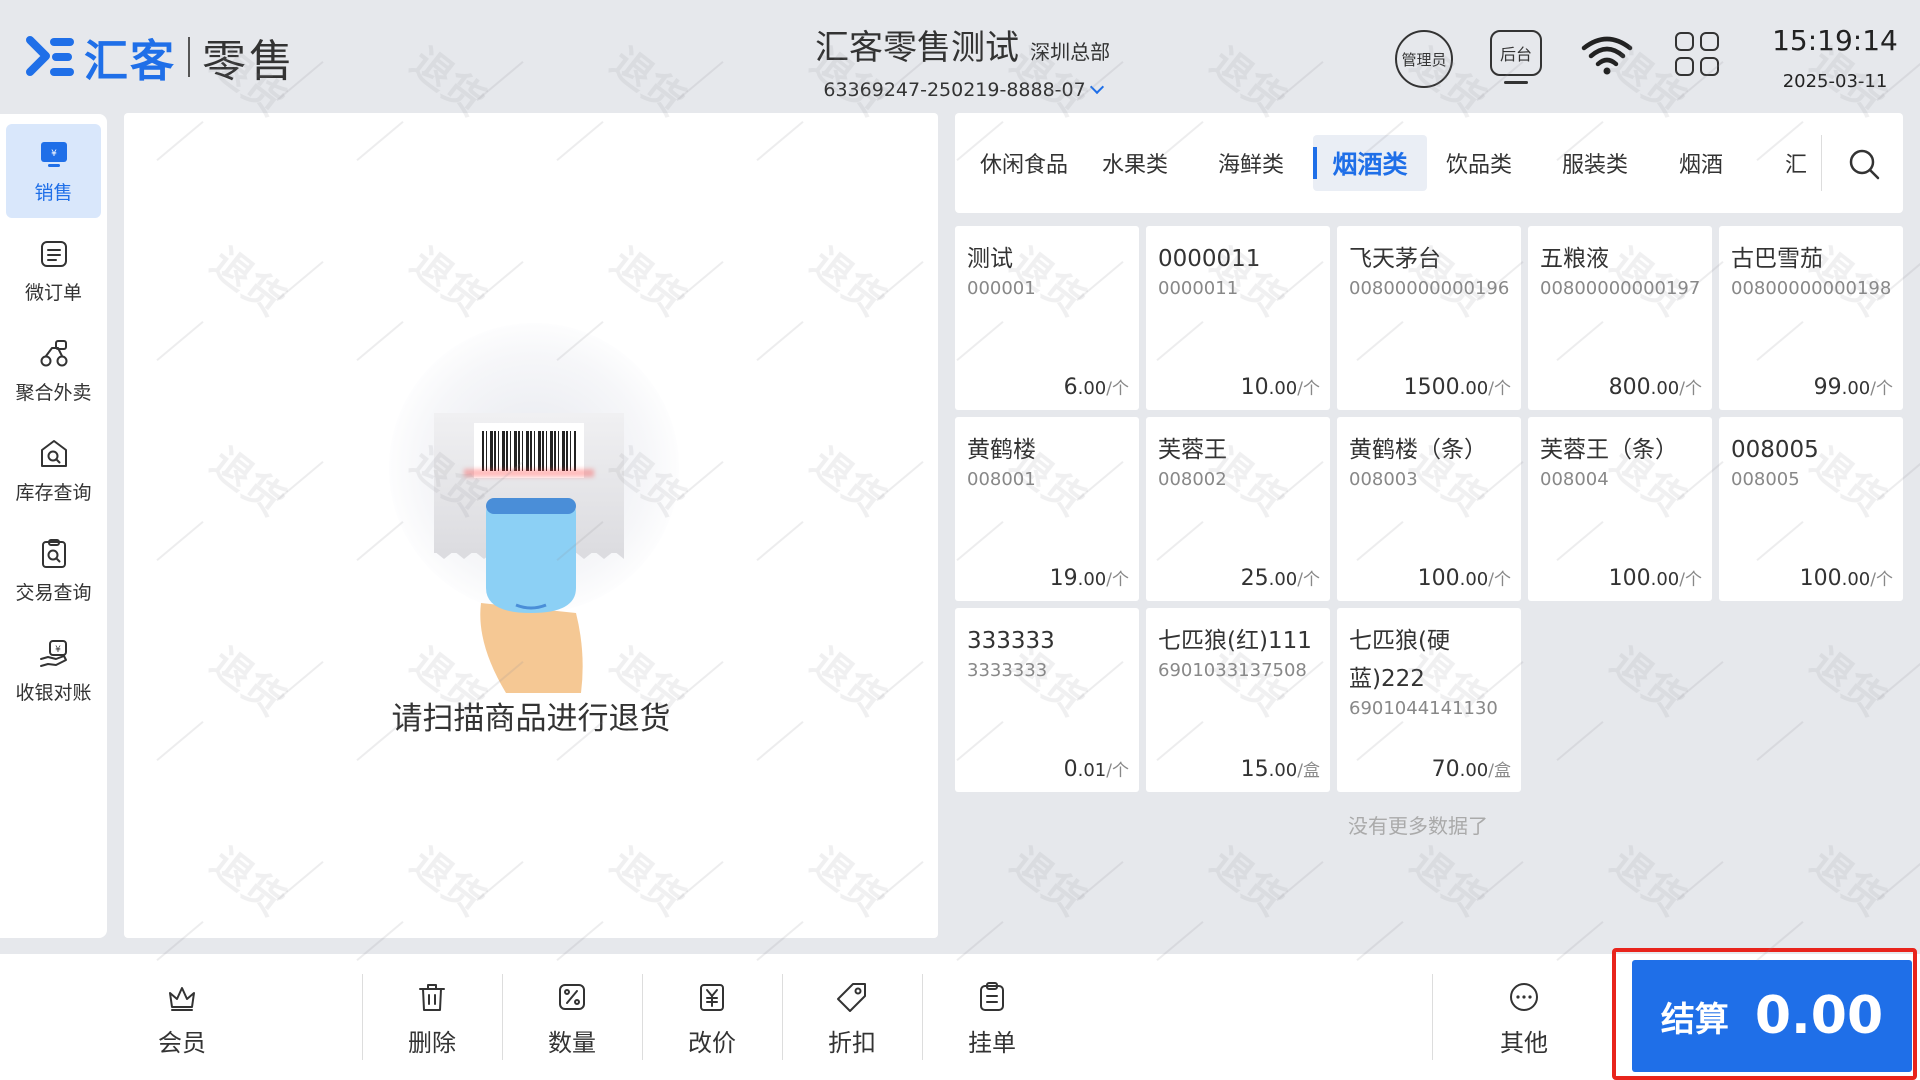 This screenshot has height=1080, width=1920. What do you see at coordinates (1047, 318) in the screenshot?
I see `product-card: 测试 000001 6.00/个` at bounding box center [1047, 318].